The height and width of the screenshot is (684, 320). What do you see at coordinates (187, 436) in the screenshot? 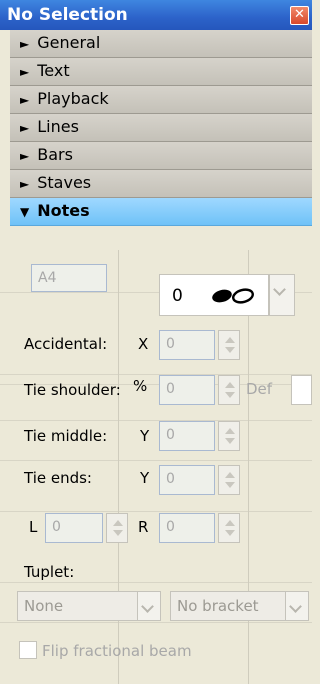
I see `tie-middle-y-field: 0` at bounding box center [187, 436].